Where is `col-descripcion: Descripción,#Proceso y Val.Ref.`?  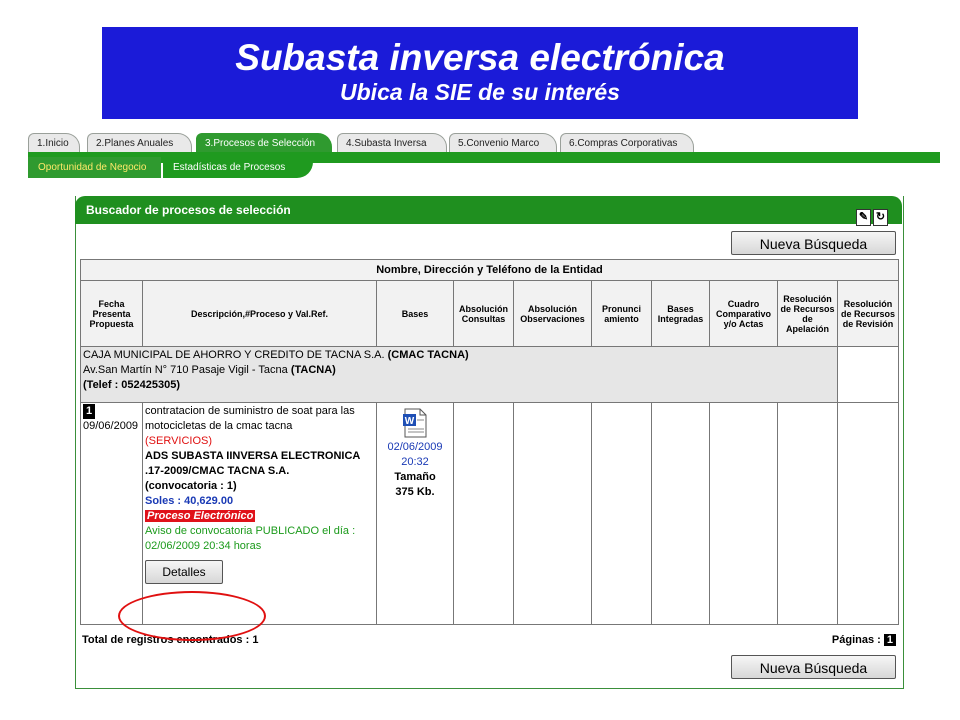 col-descripcion: Descripción,#Proceso y Val.Ref. is located at coordinates (259, 313).